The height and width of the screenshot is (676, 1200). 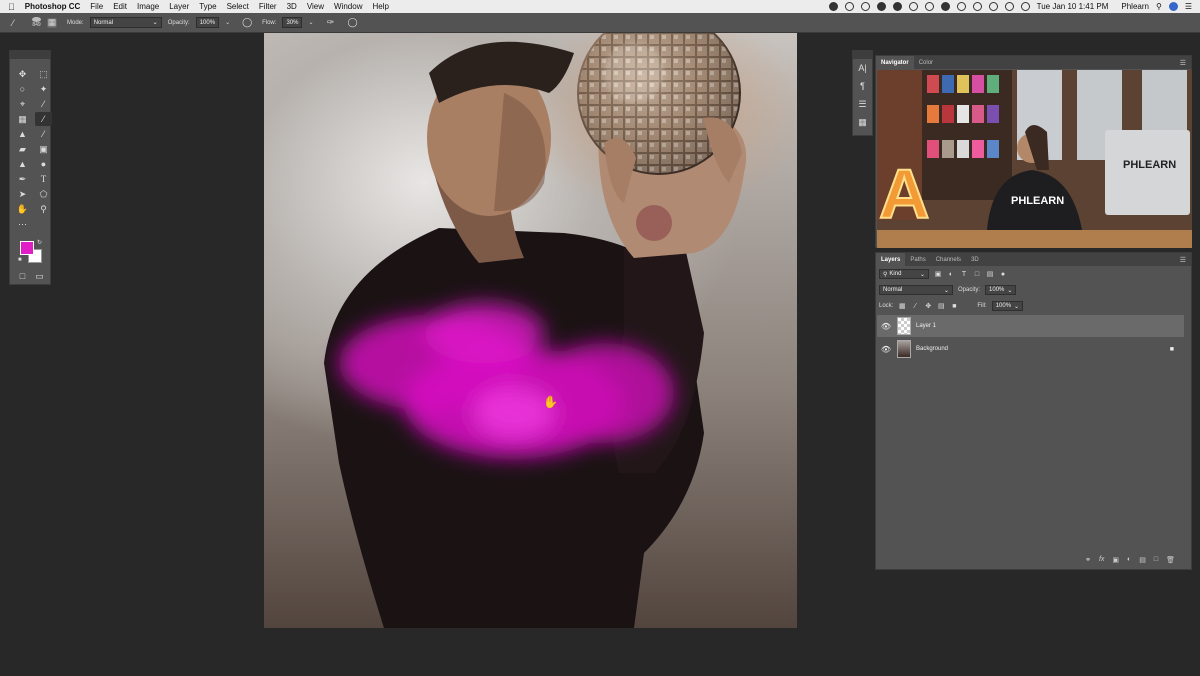 I want to click on menu-3d: 3D, so click(x=292, y=6).